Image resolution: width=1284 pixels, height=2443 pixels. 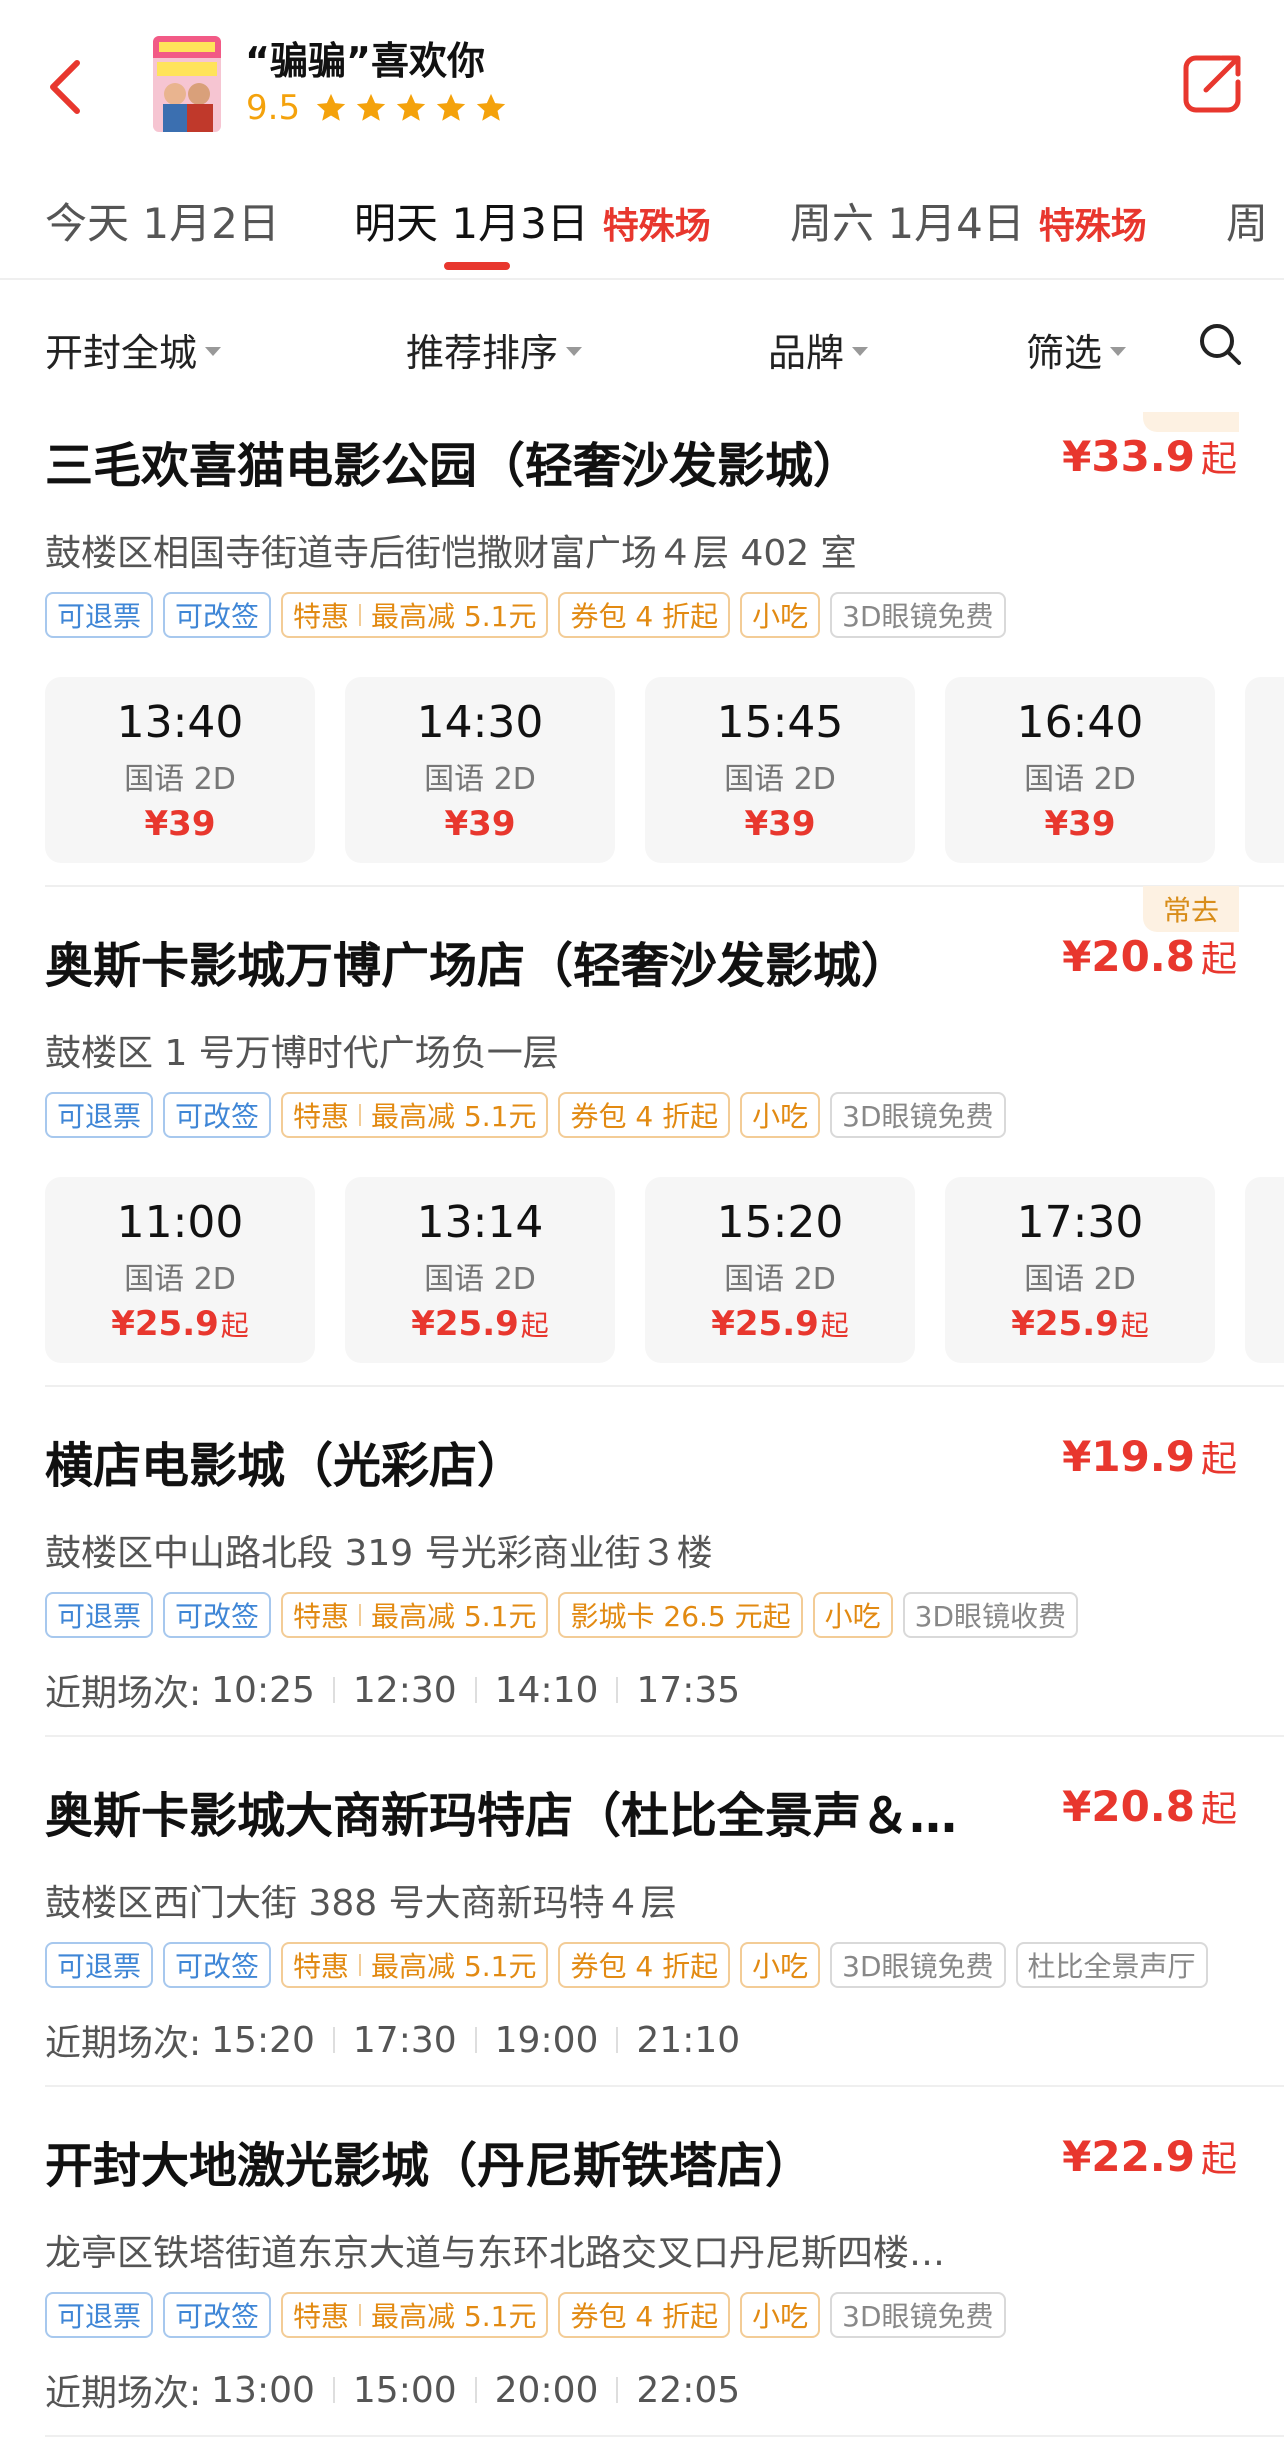 I want to click on showtime-card: 13:14 国语 2D ¥25.9起, so click(x=480, y=1270).